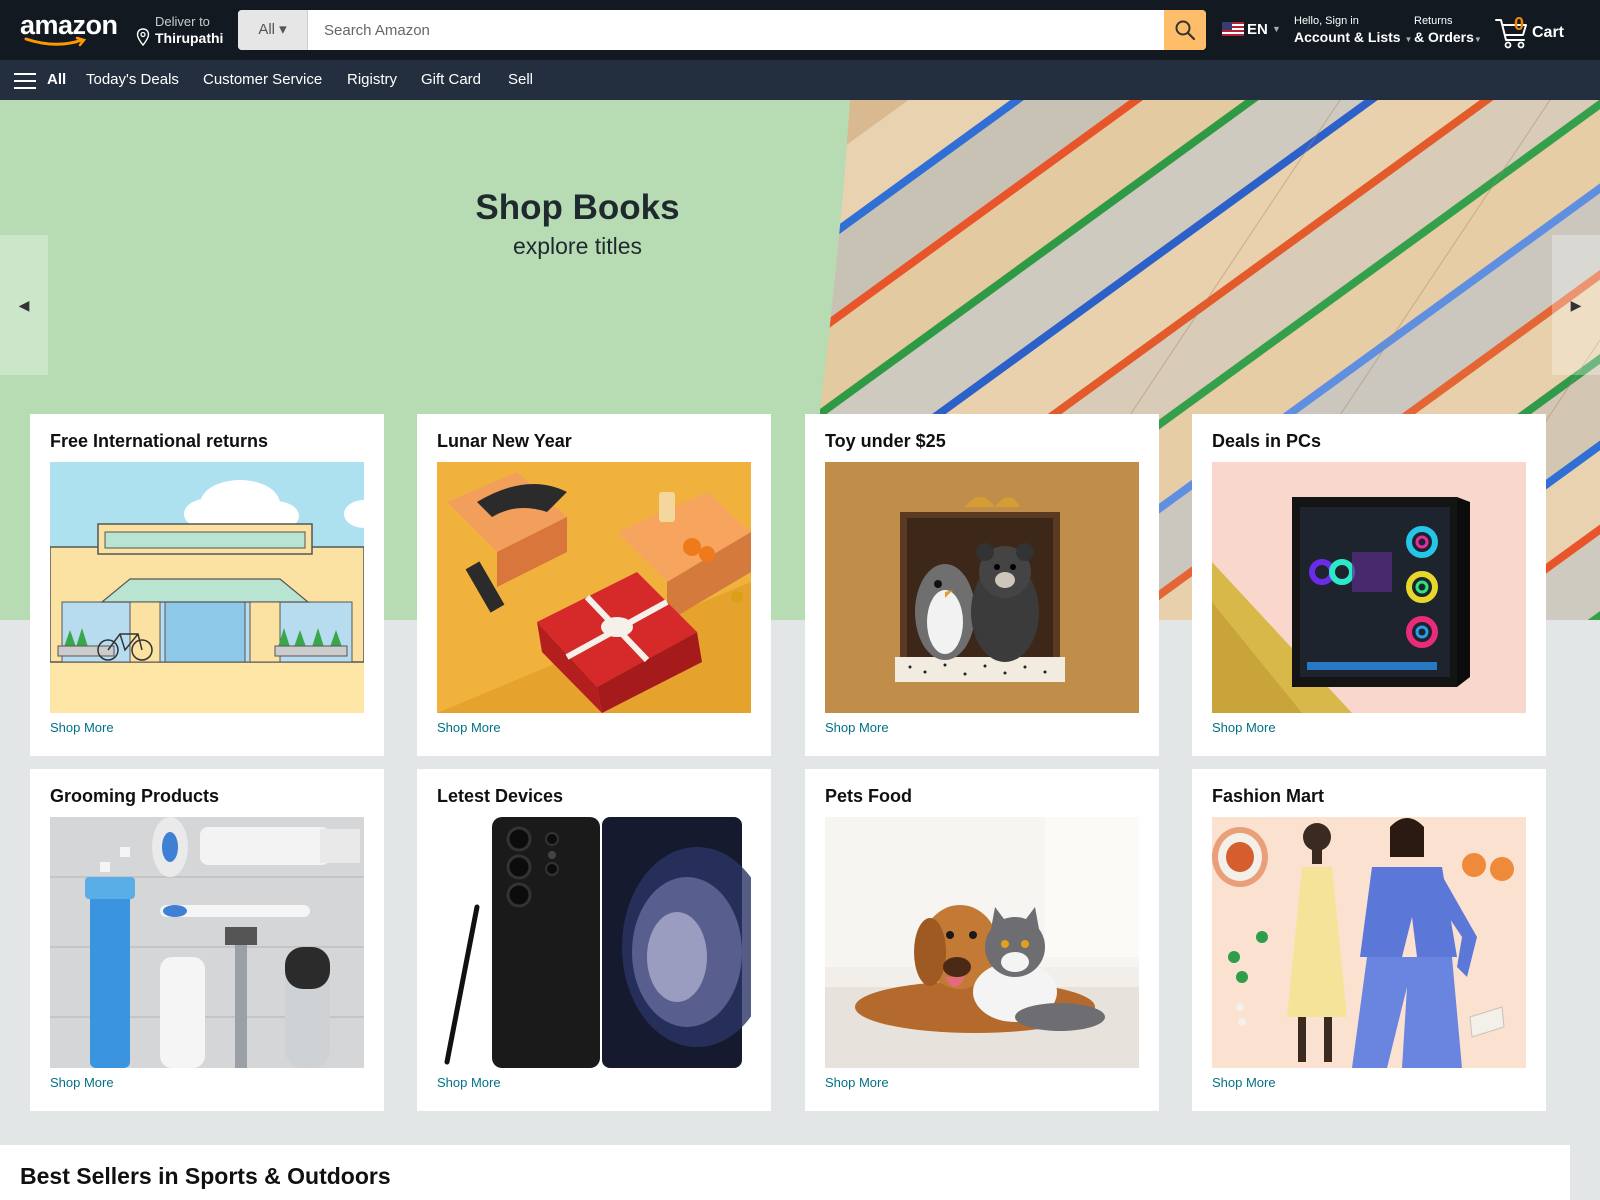  I want to click on chevron-right-icon: ▶, so click(1576, 304).